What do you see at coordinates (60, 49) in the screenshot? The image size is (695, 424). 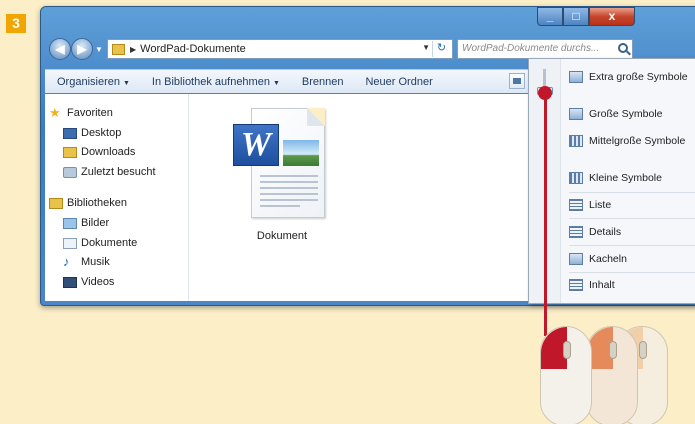 I see `back-button: ◀` at bounding box center [60, 49].